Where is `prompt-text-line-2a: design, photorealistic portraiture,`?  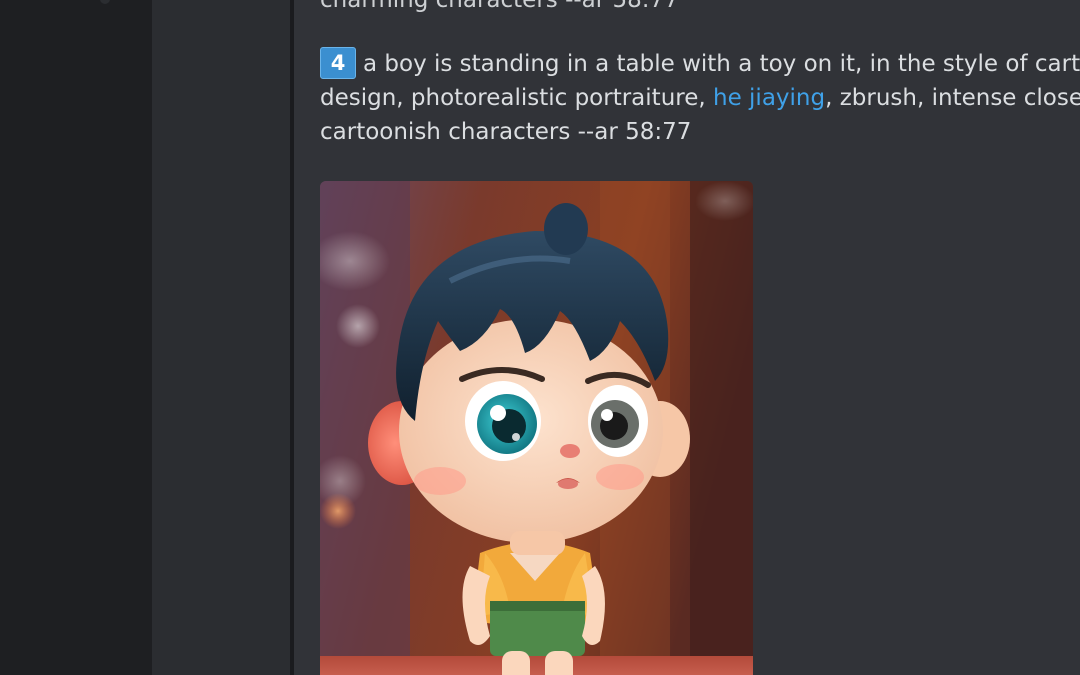 prompt-text-line-2a: design, photorealistic portraiture, is located at coordinates (516, 98).